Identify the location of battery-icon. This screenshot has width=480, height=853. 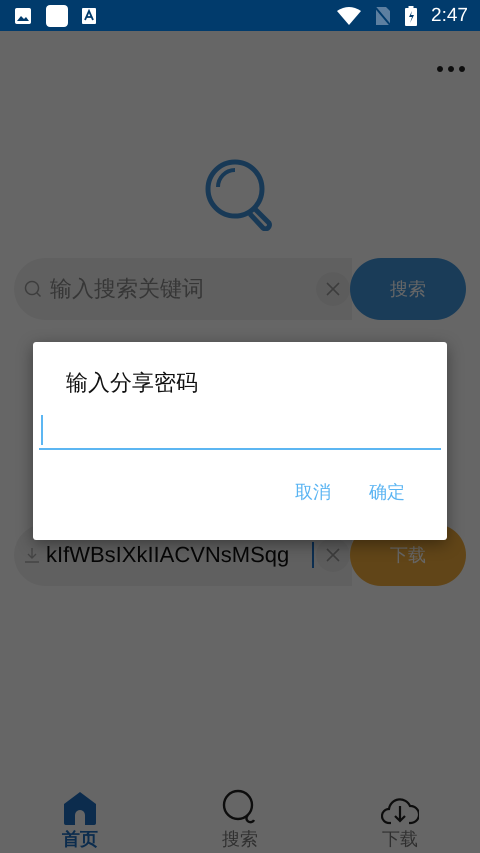
(411, 16).